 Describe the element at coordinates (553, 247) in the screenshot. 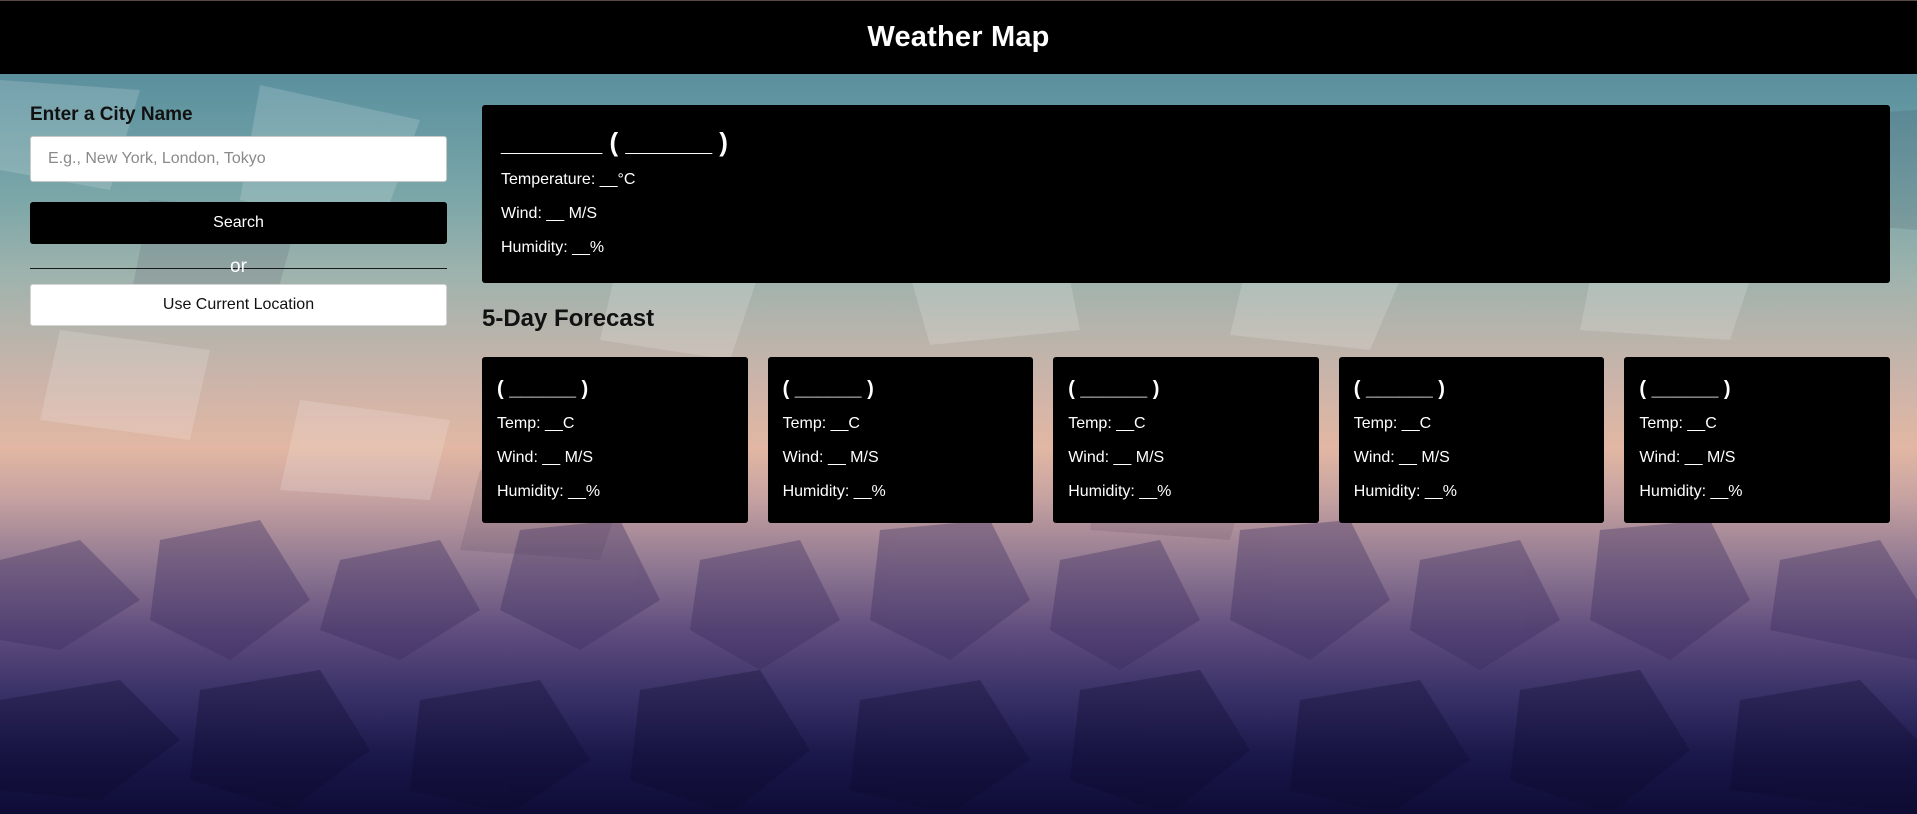

I see `current-humidity: Humidity: __%` at that location.